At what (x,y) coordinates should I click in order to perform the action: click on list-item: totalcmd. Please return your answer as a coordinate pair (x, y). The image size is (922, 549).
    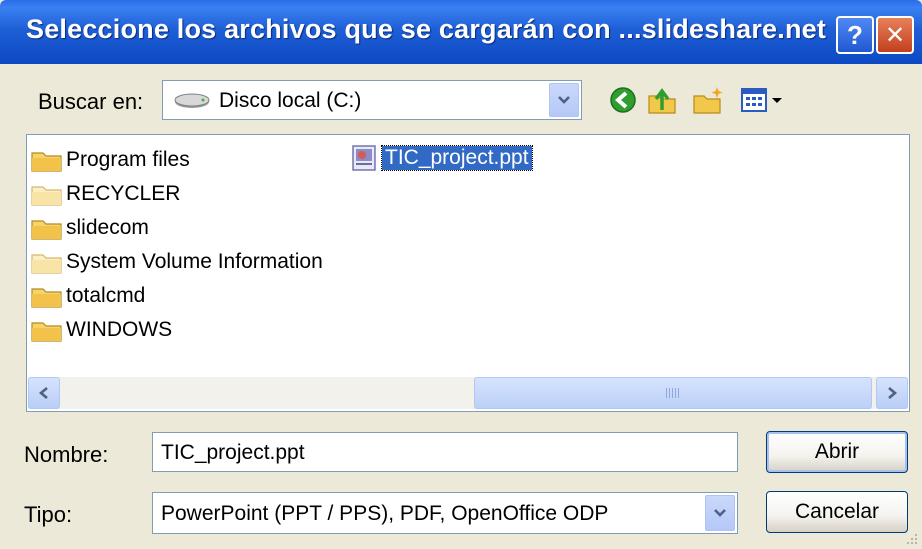
    Looking at the image, I should click on (88, 296).